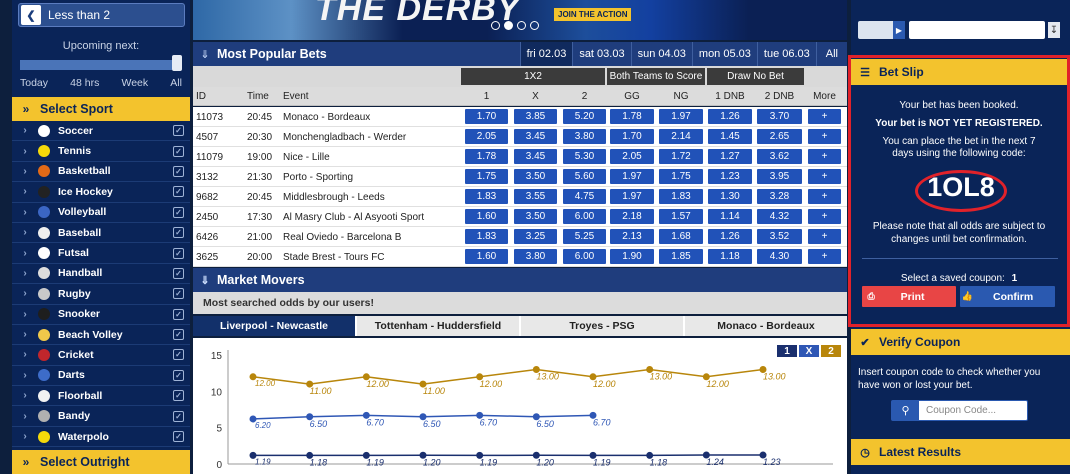 The height and width of the screenshot is (474, 1070). I want to click on odds-button: 3.50, so click(535, 216).